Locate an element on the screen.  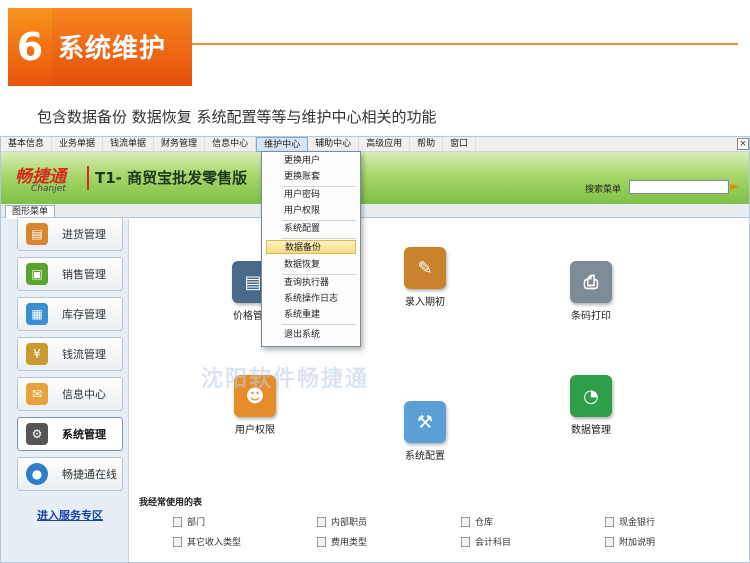
fav-notes: 附加说明 is located at coordinates (630, 541).